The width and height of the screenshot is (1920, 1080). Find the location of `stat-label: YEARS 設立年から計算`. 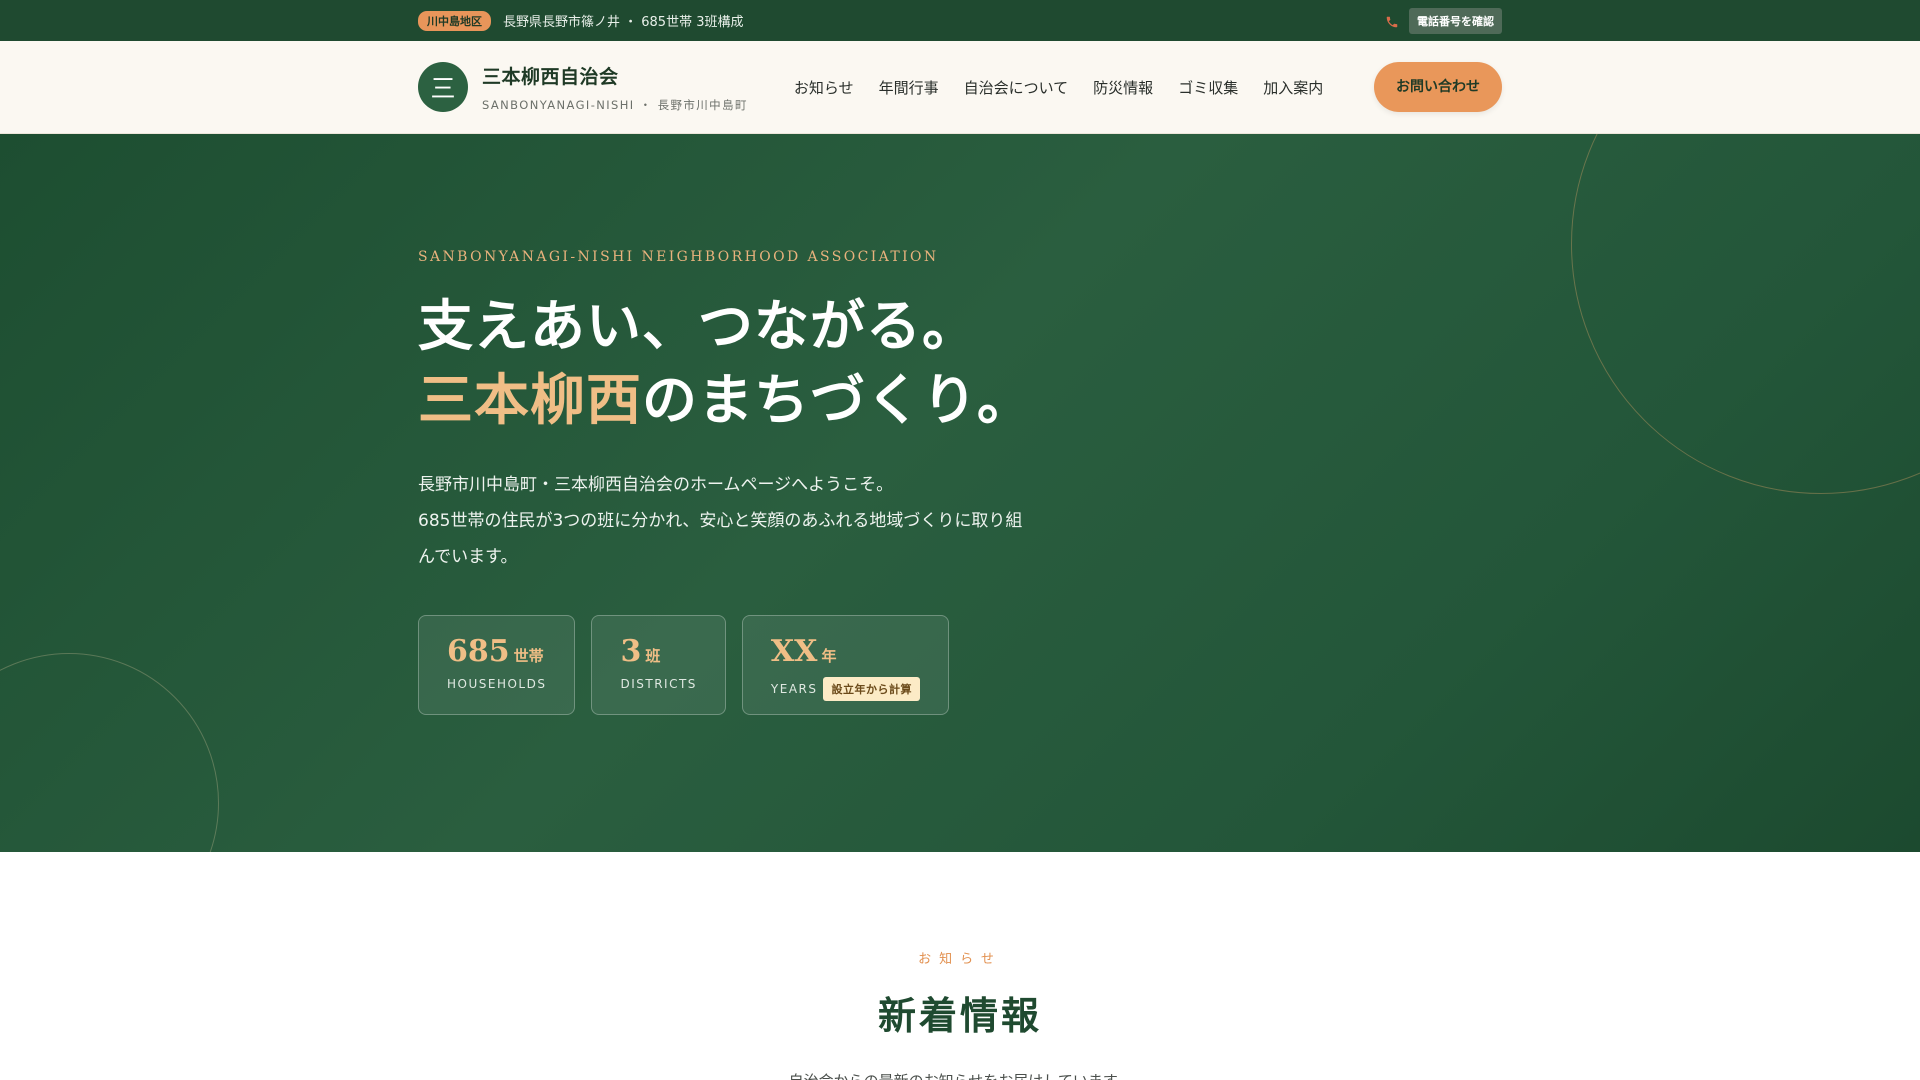

stat-label: YEARS 設立年から計算 is located at coordinates (845, 689).